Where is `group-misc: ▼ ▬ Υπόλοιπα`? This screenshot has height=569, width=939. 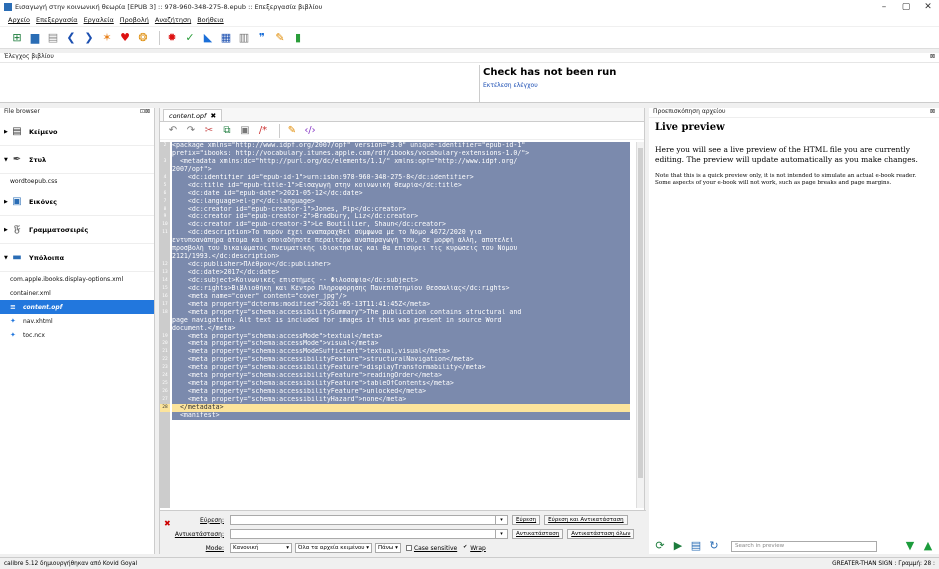
group-misc: ▼ ▬ Υπόλοιπα is located at coordinates (77, 258).